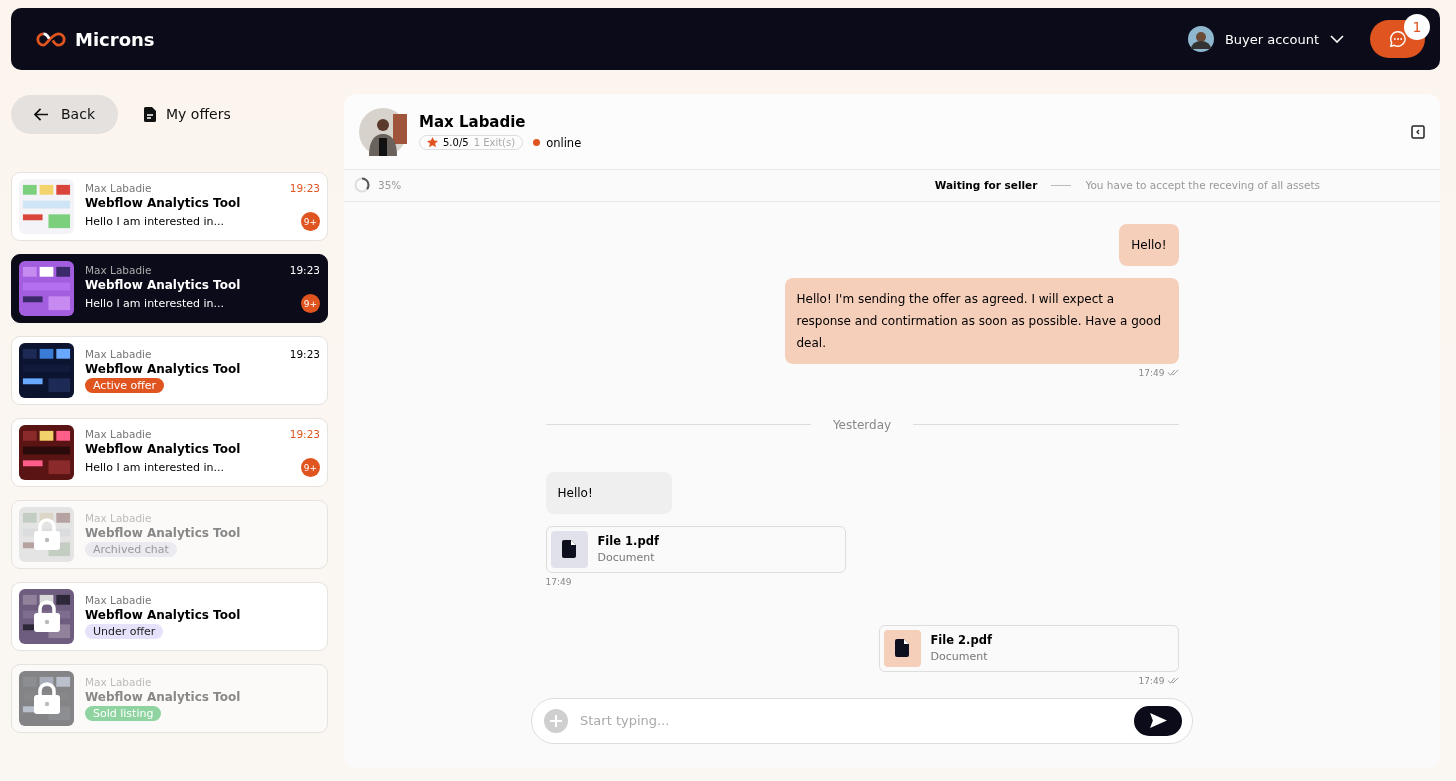 The image size is (1456, 781). Describe the element at coordinates (362, 185) in the screenshot. I see `progress-ring` at that location.